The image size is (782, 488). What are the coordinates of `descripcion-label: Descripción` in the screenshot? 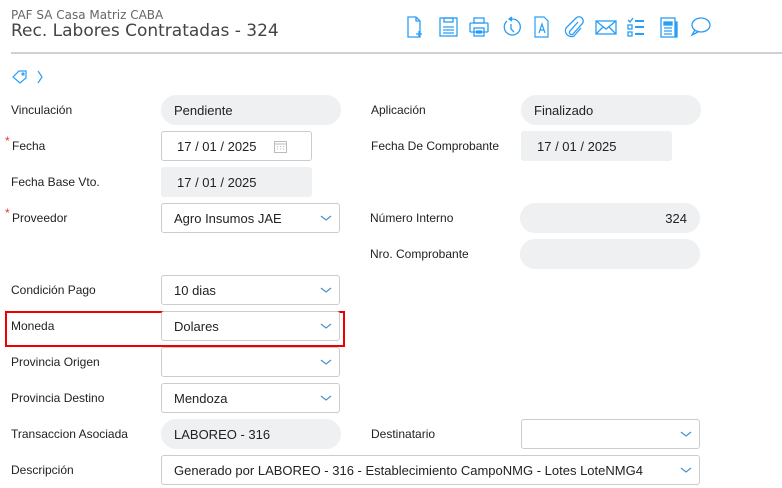 It's located at (42, 470).